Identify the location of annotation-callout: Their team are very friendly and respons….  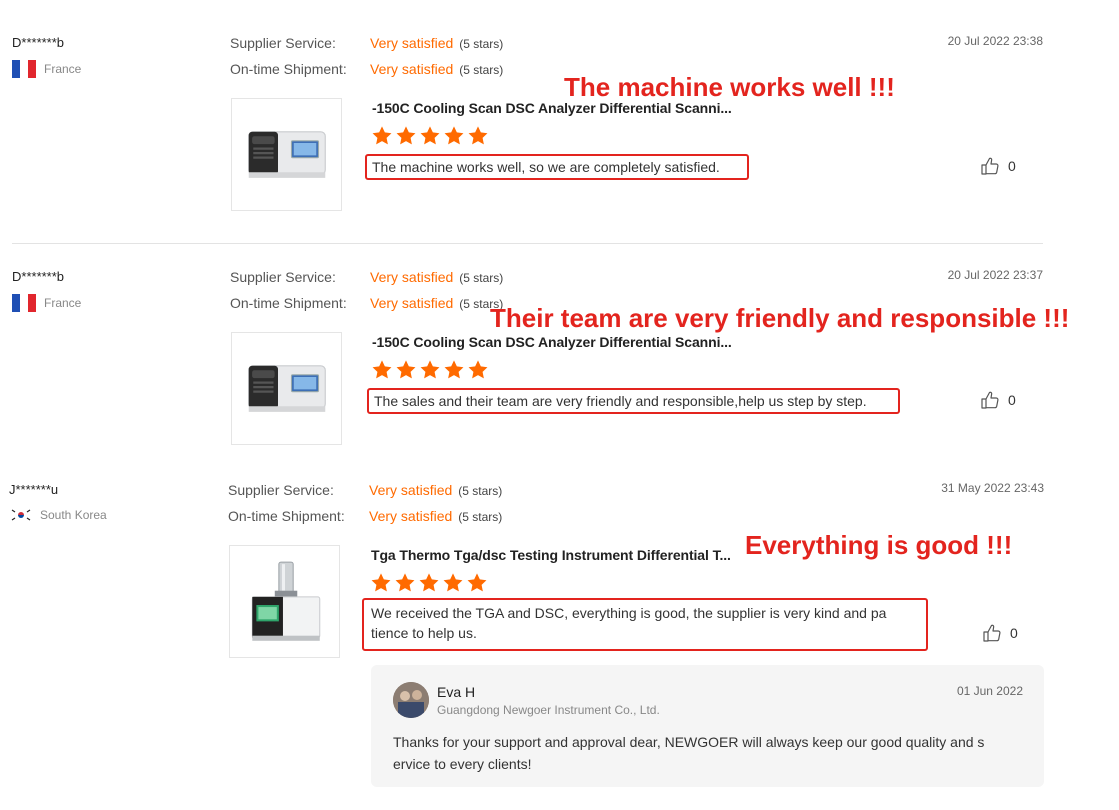
(780, 318).